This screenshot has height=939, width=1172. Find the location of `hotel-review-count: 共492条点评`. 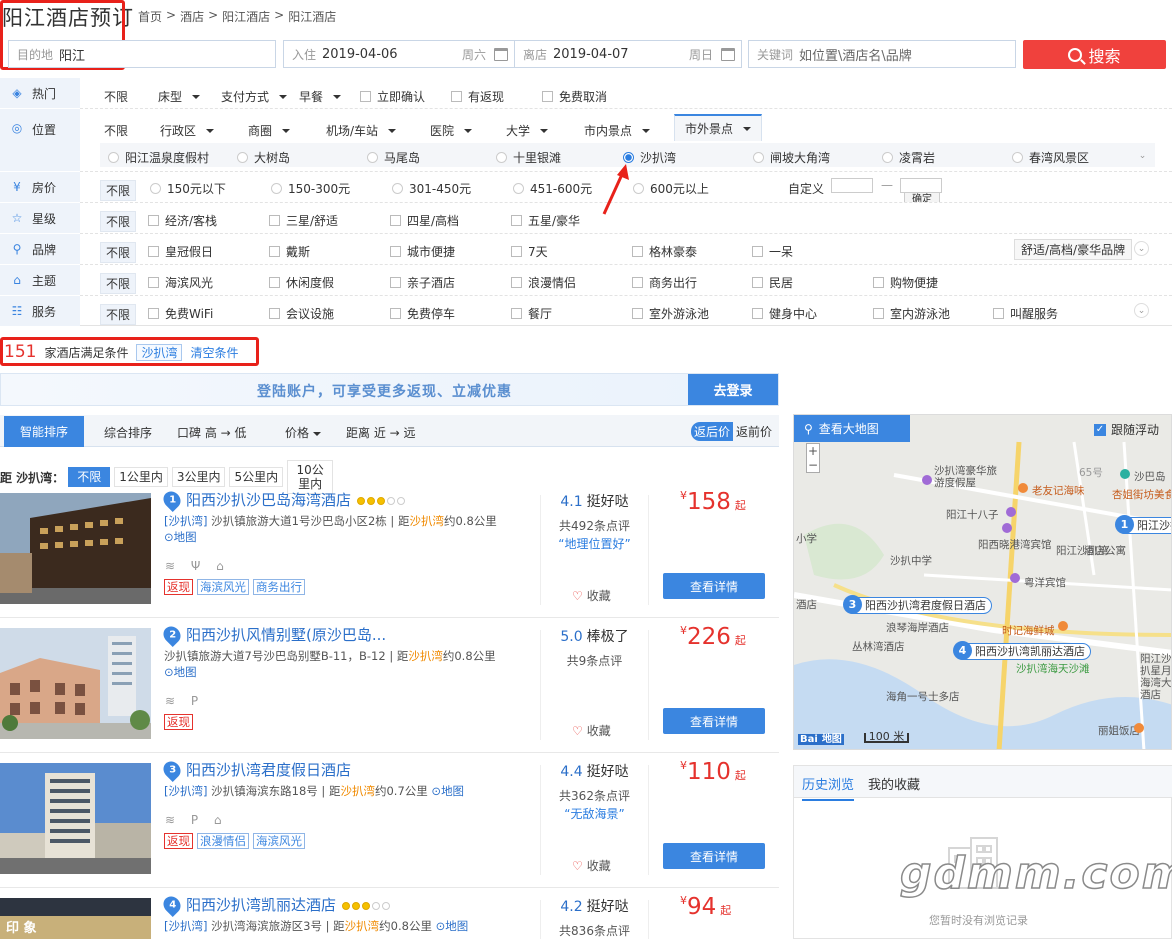

hotel-review-count: 共492条点评 is located at coordinates (594, 525).